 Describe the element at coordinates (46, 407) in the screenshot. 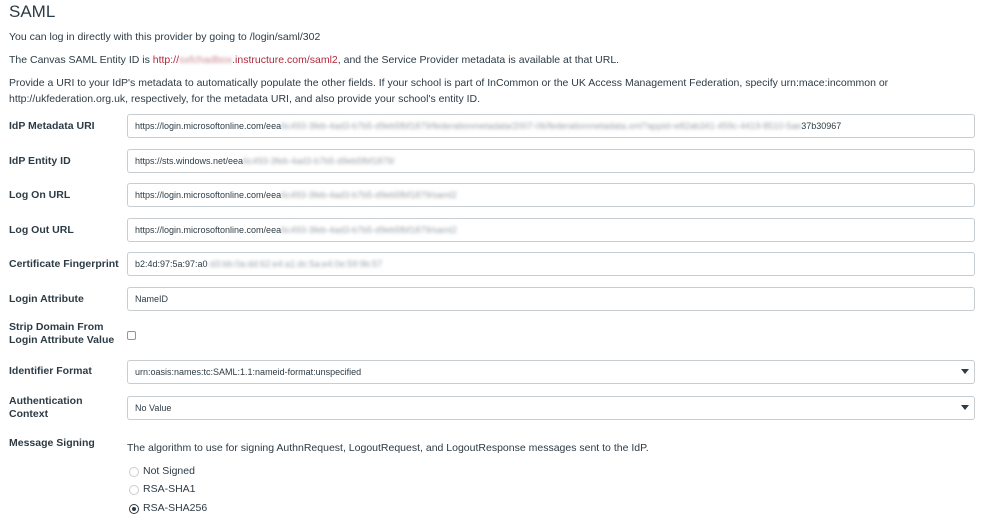

I see `authentication-context-label: Authentication Context` at that location.